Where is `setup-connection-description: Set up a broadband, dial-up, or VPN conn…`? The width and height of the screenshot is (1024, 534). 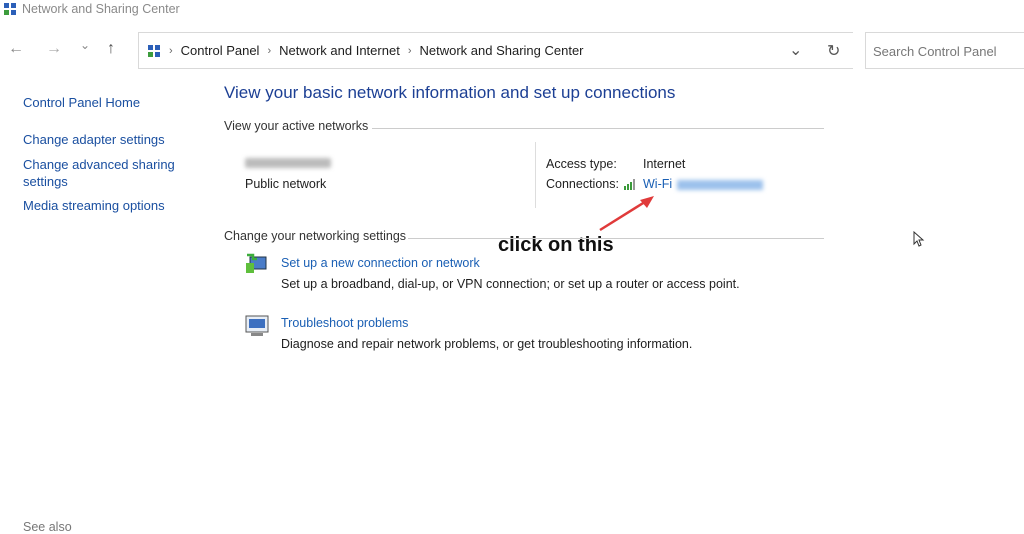
setup-connection-description: Set up a broadband, dial-up, or VPN conn… is located at coordinates (510, 284).